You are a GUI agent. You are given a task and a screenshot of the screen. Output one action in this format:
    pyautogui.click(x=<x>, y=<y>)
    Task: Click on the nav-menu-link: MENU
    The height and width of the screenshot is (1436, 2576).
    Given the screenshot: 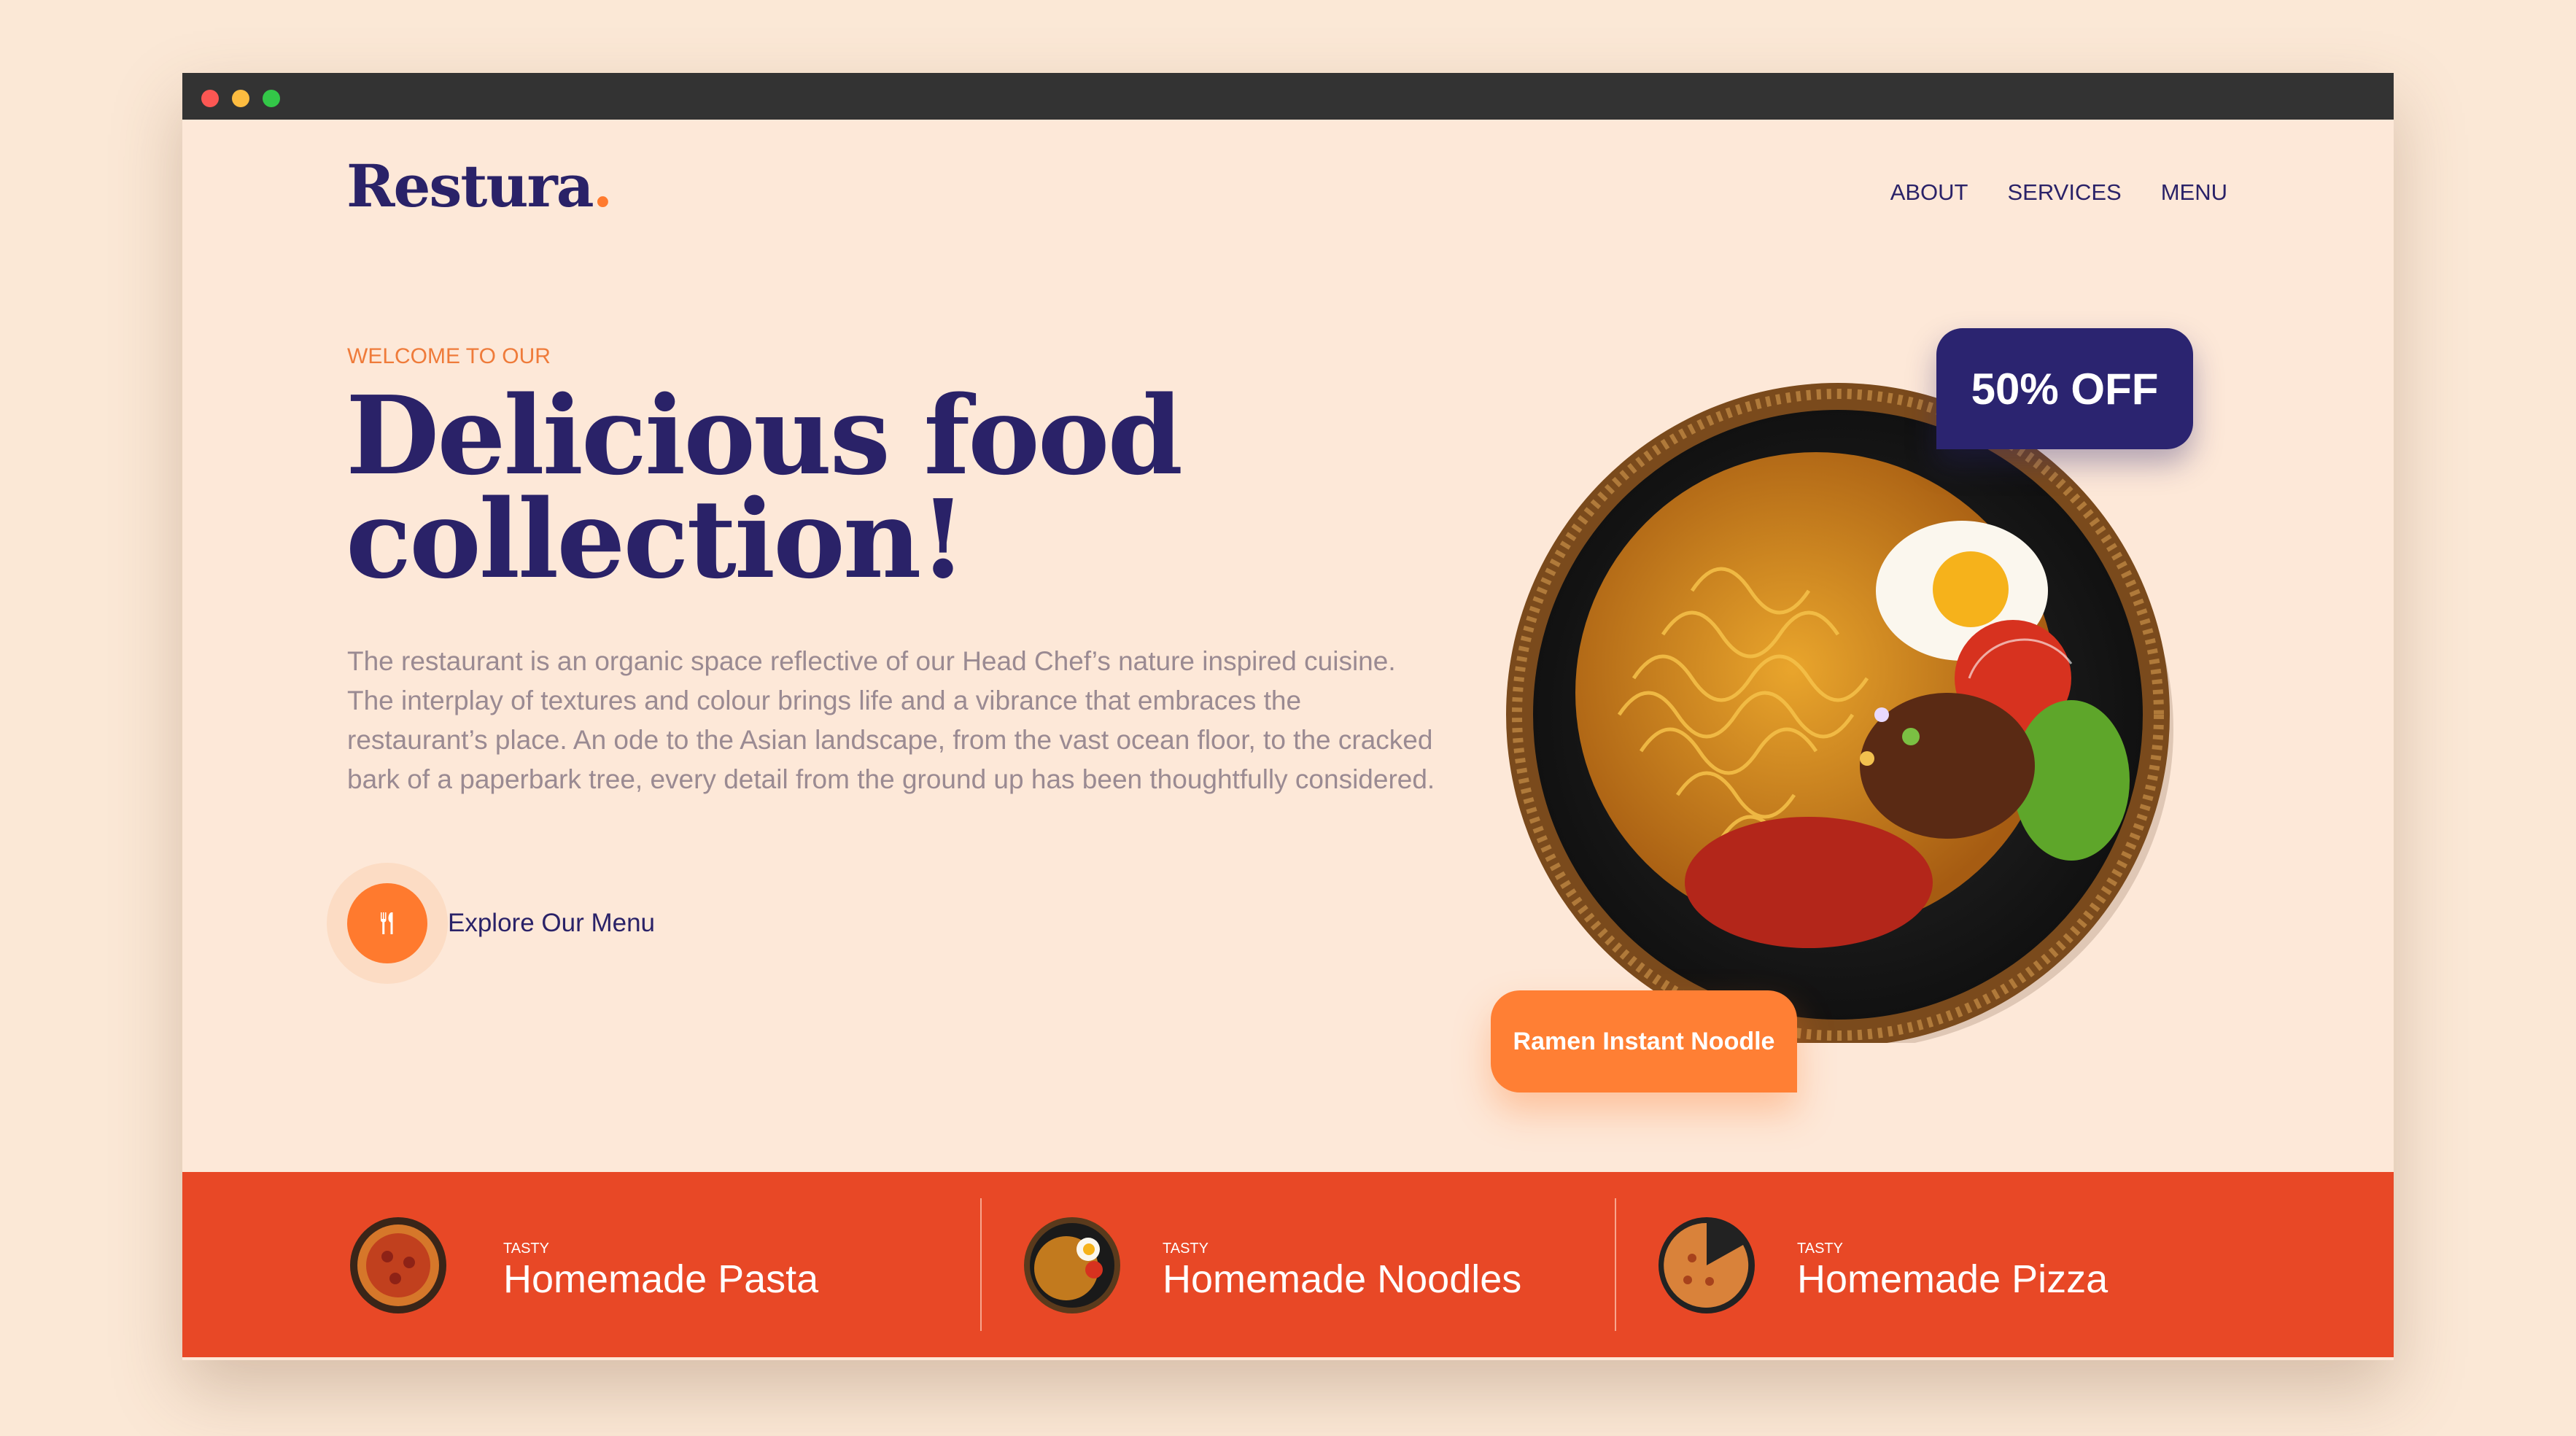 What is the action you would take?
    pyautogui.click(x=2194, y=192)
    